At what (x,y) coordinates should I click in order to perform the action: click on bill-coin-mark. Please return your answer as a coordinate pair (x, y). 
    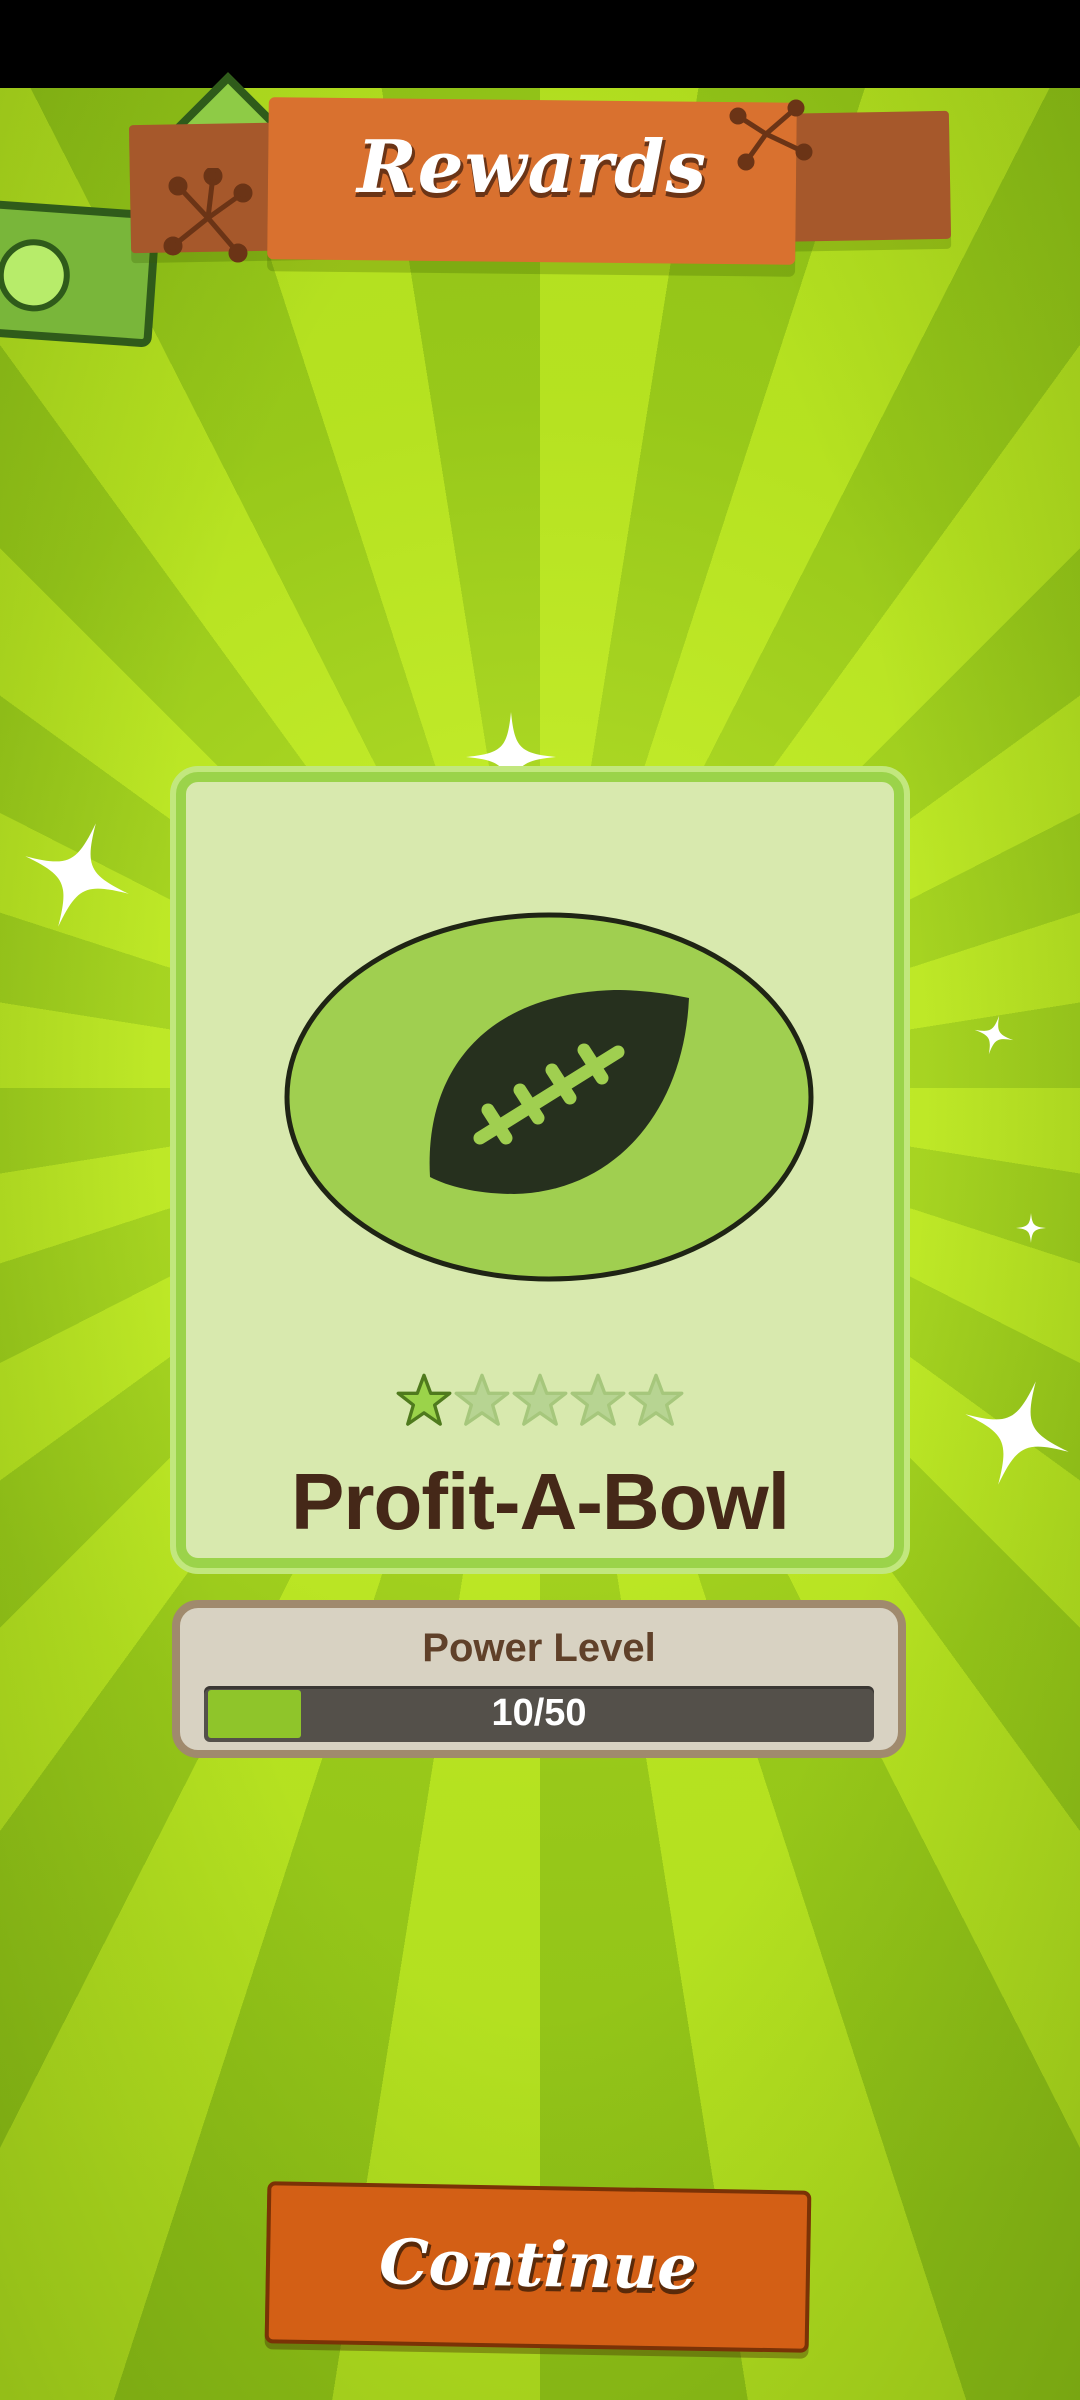
    Looking at the image, I should click on (36, 275).